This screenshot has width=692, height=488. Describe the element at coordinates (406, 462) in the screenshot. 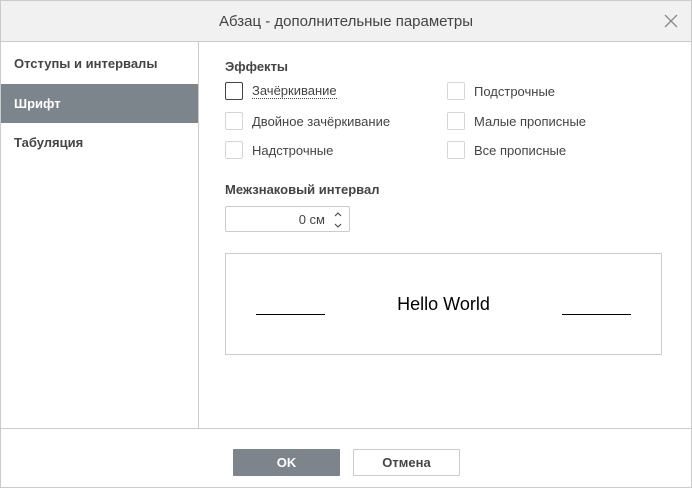

I see `cancel-button: Отмена` at that location.